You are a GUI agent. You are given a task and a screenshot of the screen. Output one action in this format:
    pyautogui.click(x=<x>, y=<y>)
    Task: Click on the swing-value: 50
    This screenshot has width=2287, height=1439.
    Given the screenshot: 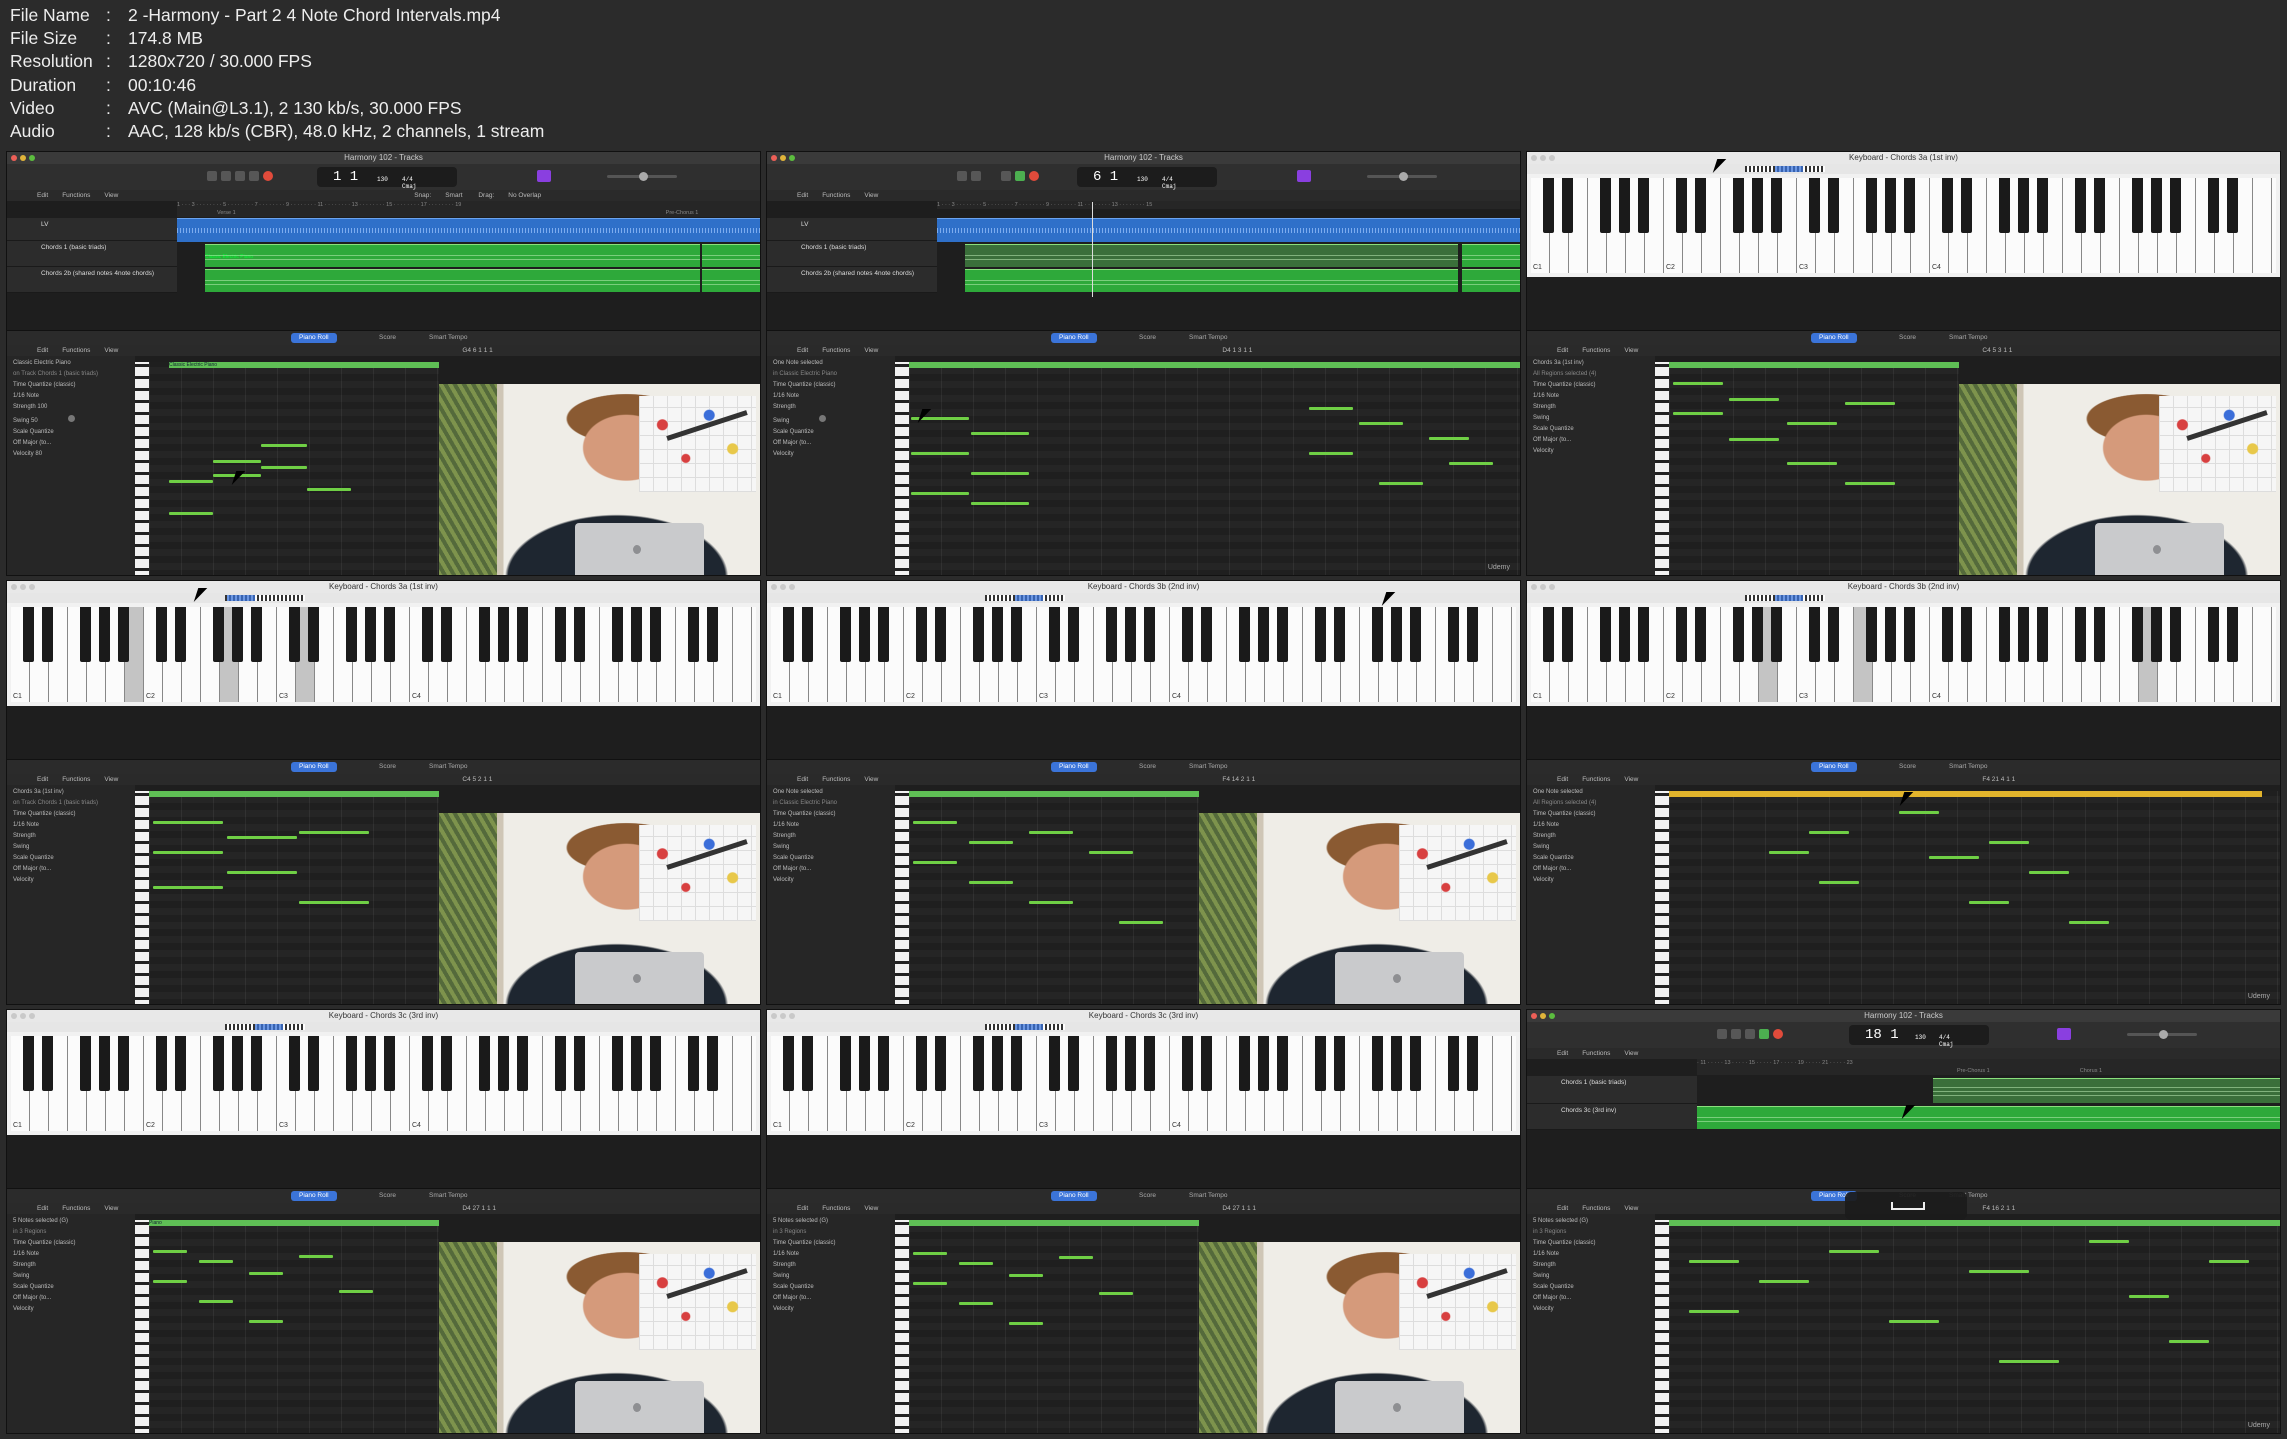 What is the action you would take?
    pyautogui.click(x=34, y=421)
    